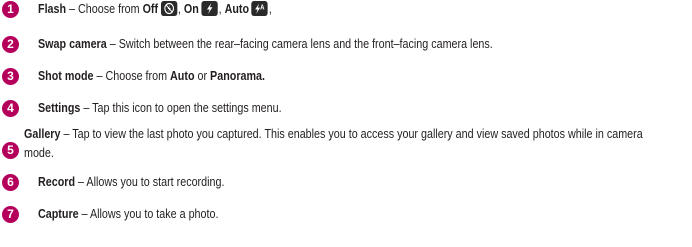 The image size is (692, 247). I want to click on item-desc-capture: Allows you to take a photo., so click(154, 214).